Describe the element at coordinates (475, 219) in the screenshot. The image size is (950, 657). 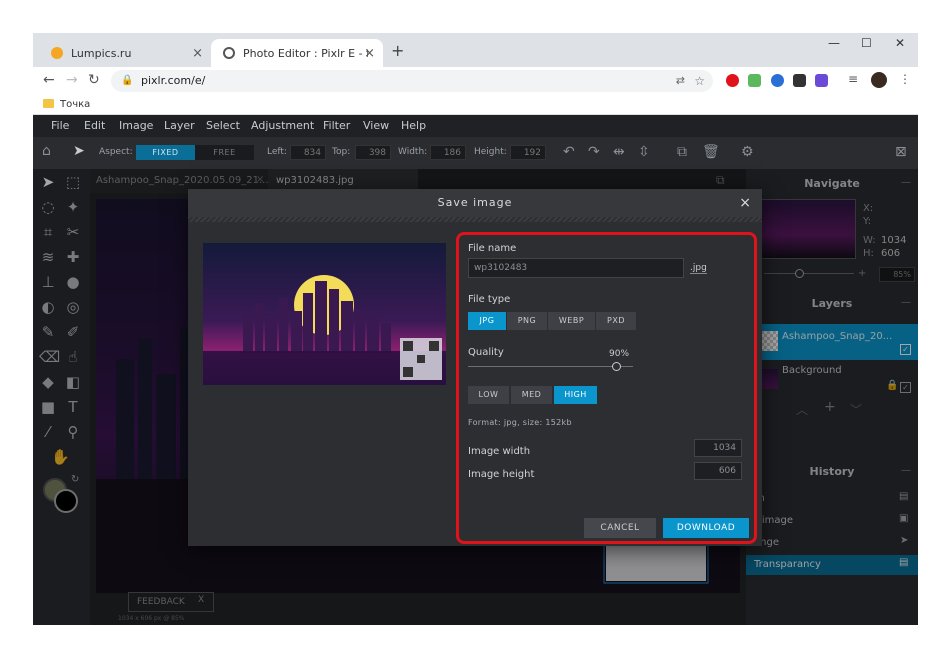
I see `header-divider` at that location.